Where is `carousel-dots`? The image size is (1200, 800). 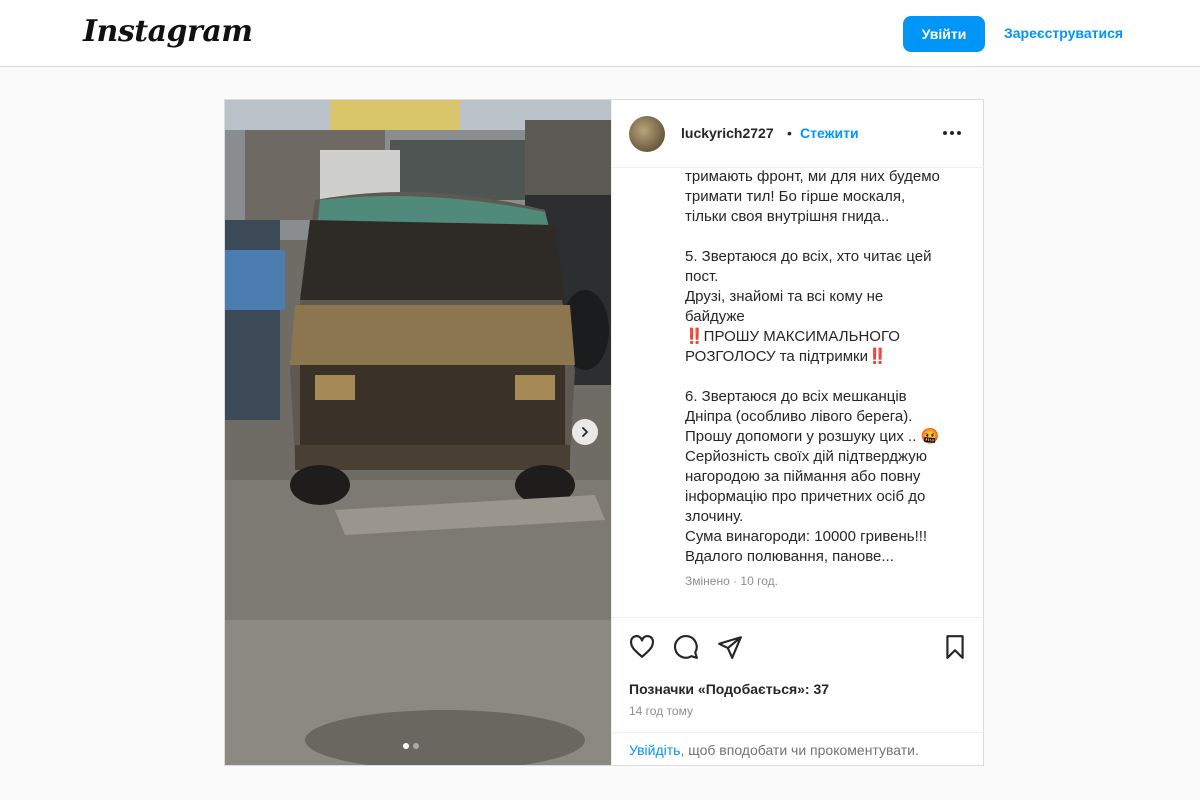 carousel-dots is located at coordinates (411, 746).